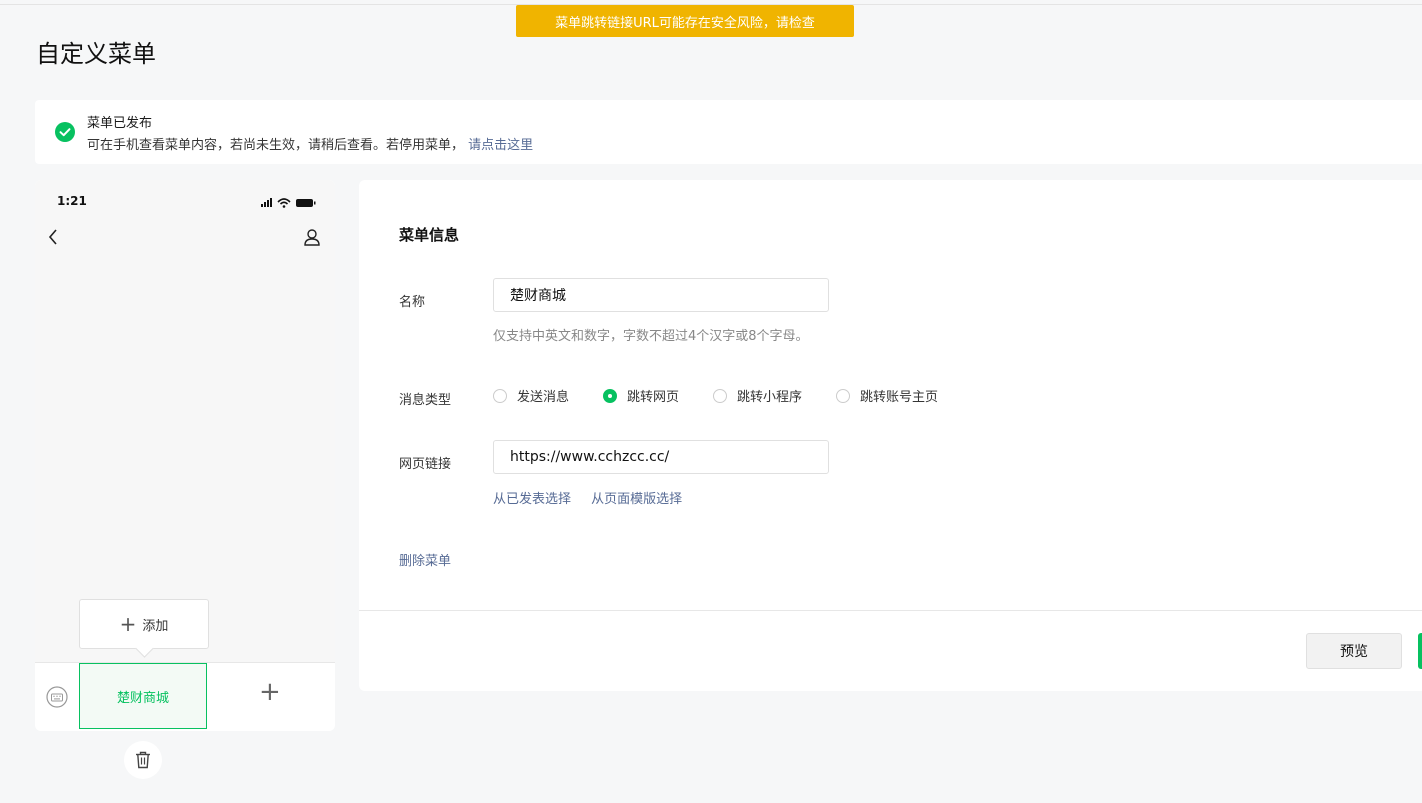 The width and height of the screenshot is (1422, 803). I want to click on radio-jump-account-home: 跳转账号主页, so click(887, 395).